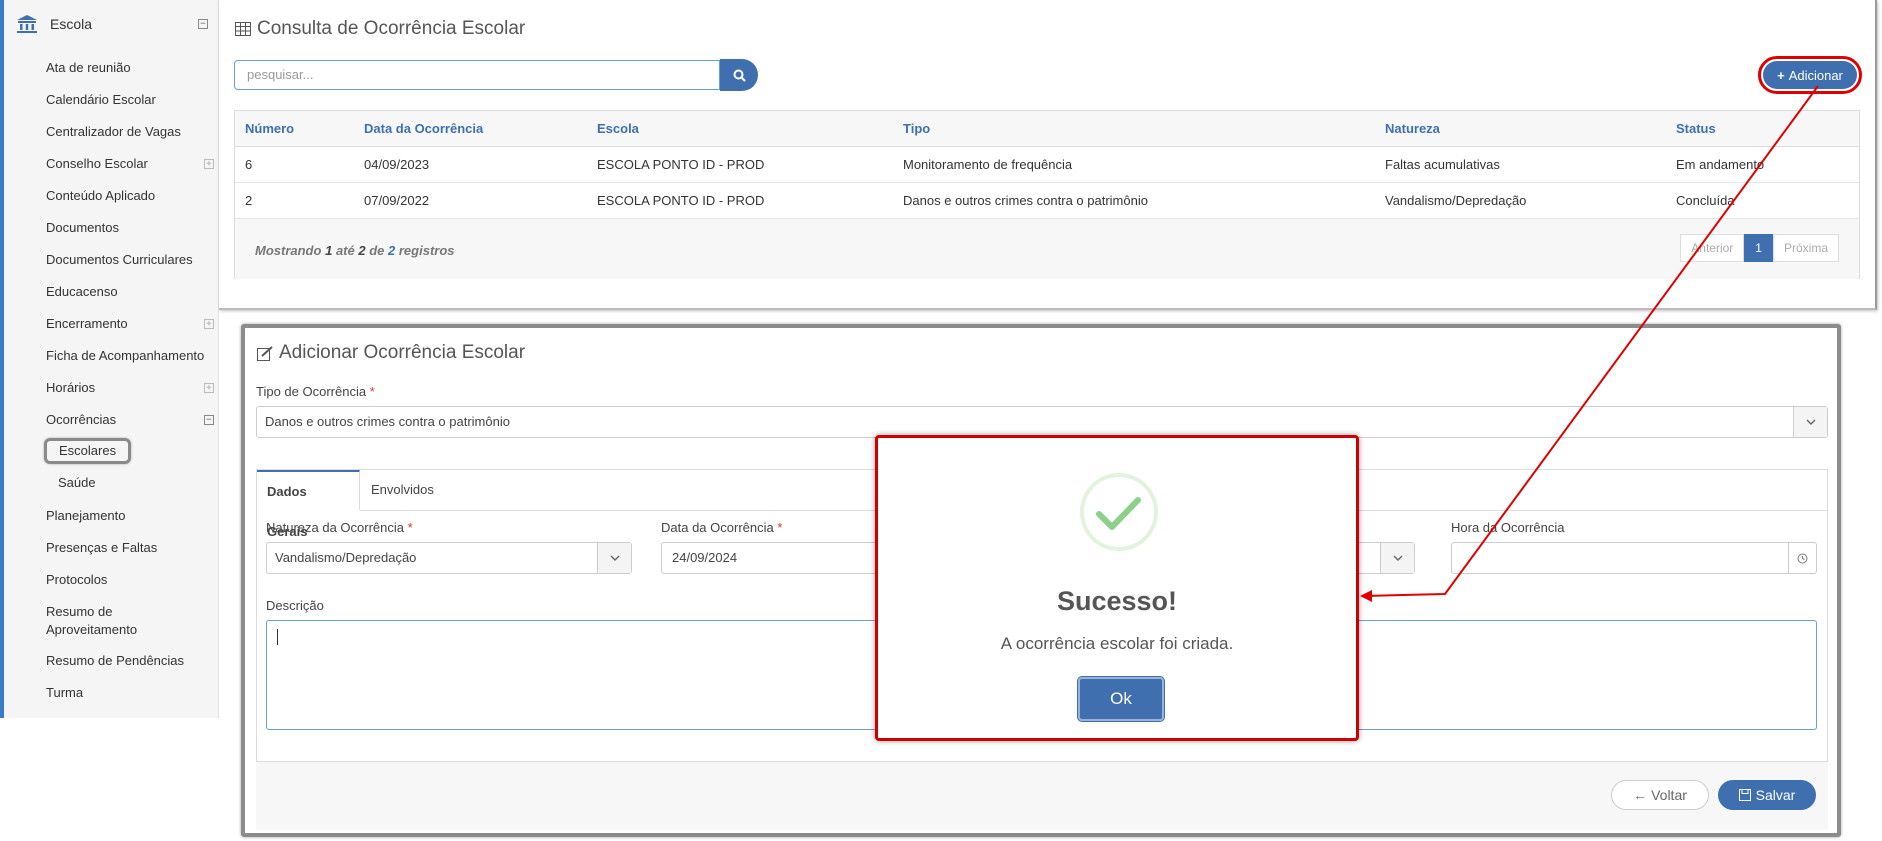 This screenshot has height=841, width=1882. Describe the element at coordinates (1508, 527) in the screenshot. I see `hora-label: Hora da Ocorrência` at that location.